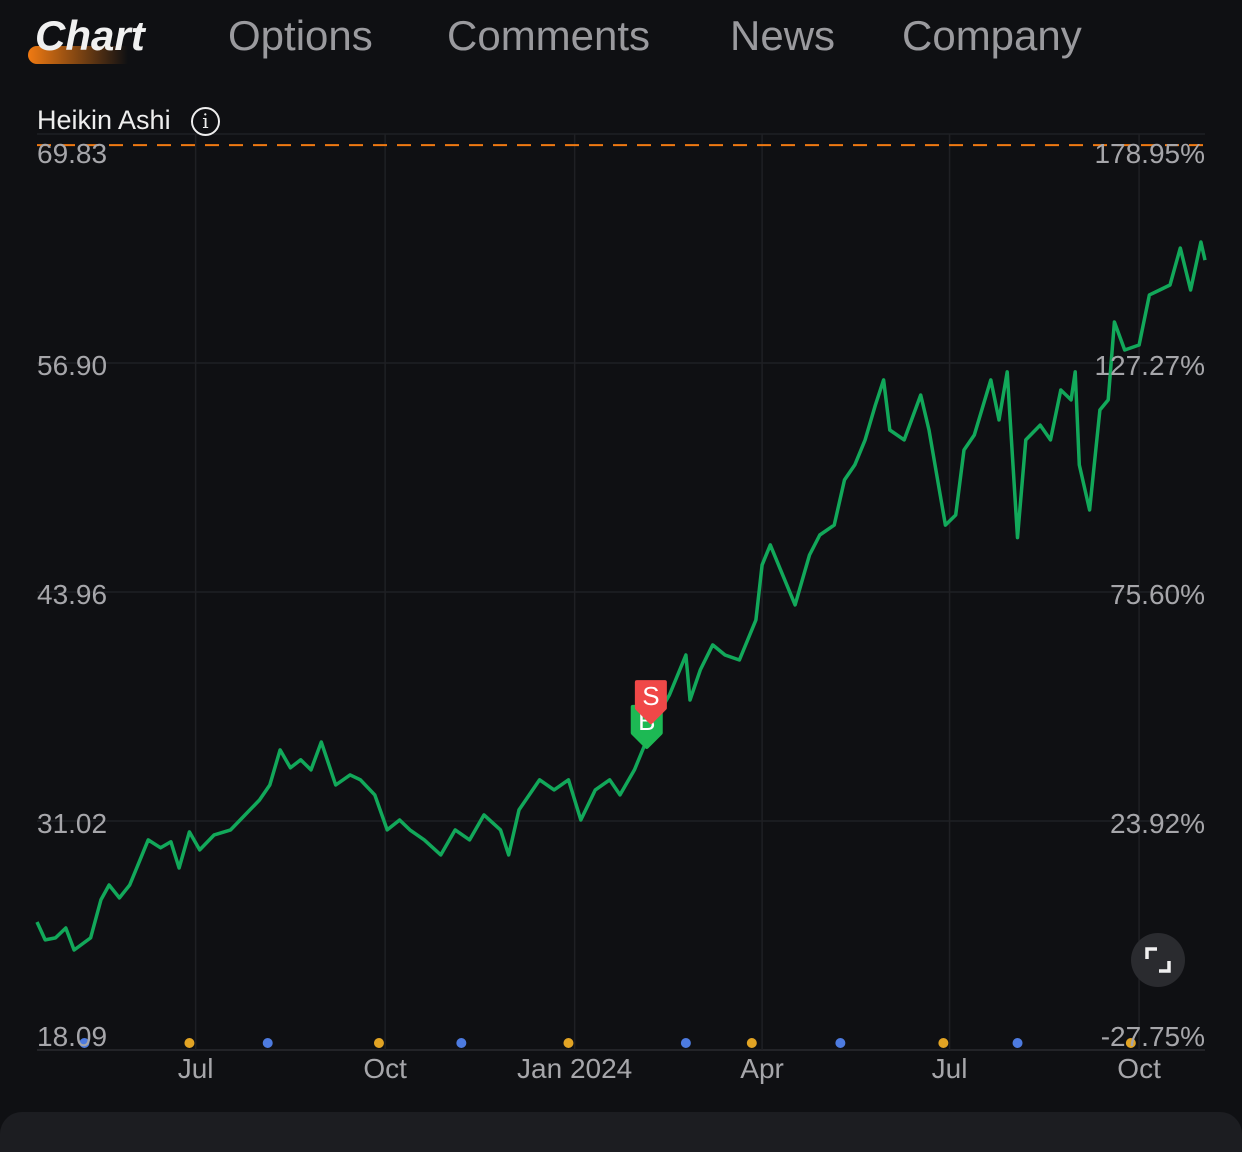  I want to click on x-tick-label: Apr, so click(762, 1068).